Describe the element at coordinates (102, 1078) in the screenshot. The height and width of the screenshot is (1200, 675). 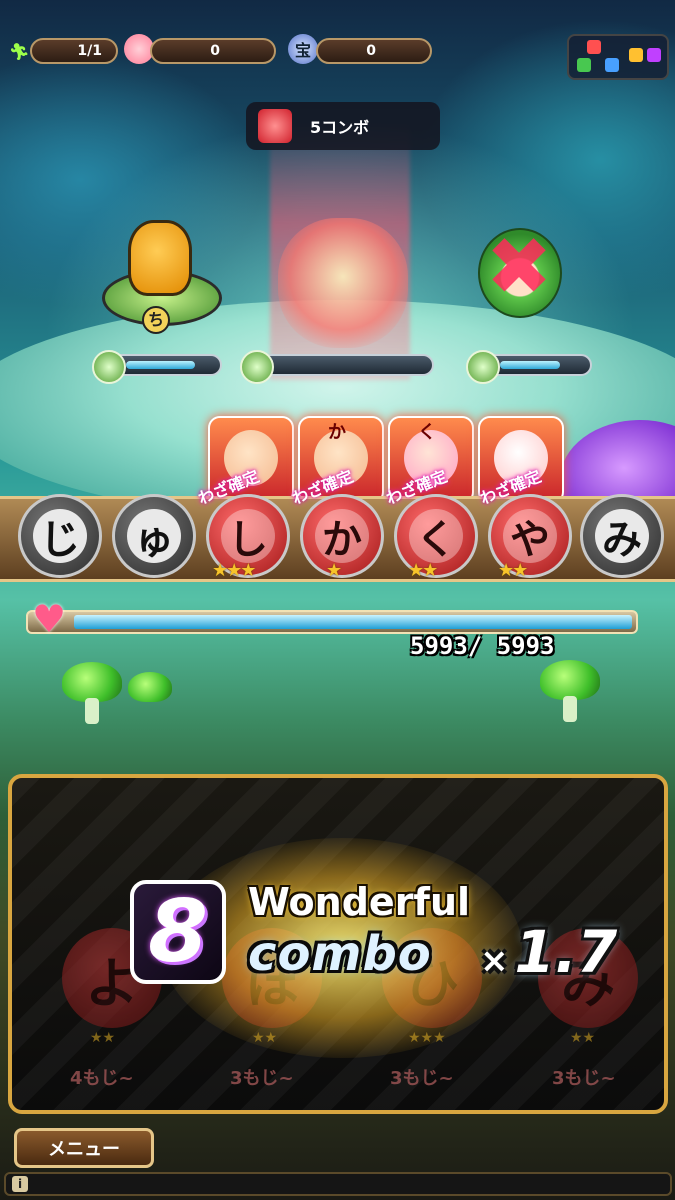
I see `slot-min-text: 4もじ~` at that location.